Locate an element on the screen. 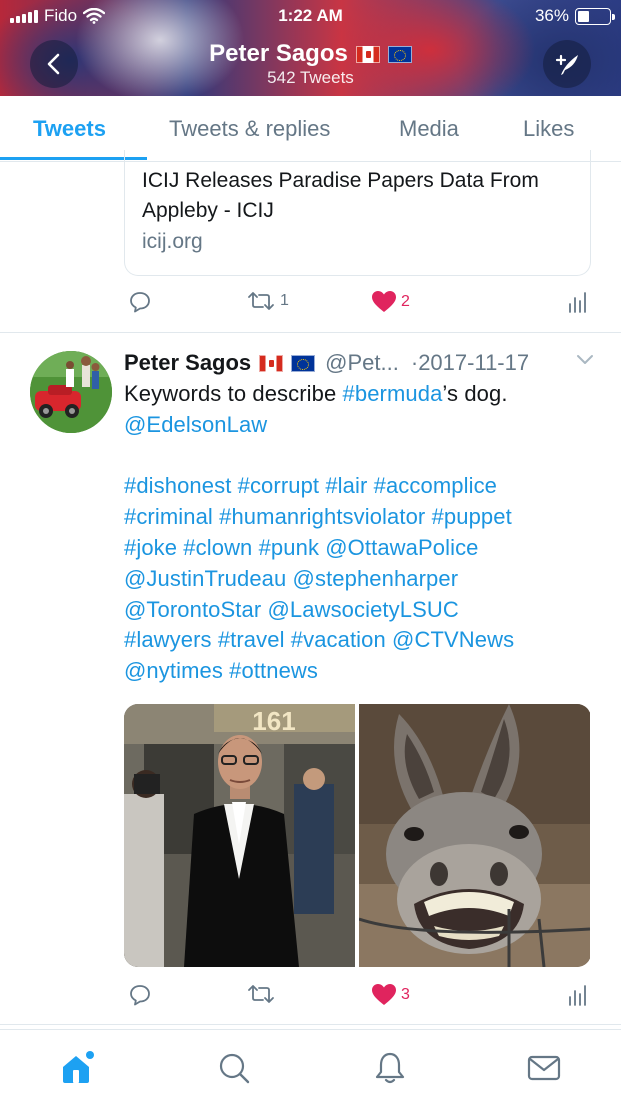 Image resolution: width=621 pixels, height=1104 pixels. notifications-icon is located at coordinates (390, 1068).